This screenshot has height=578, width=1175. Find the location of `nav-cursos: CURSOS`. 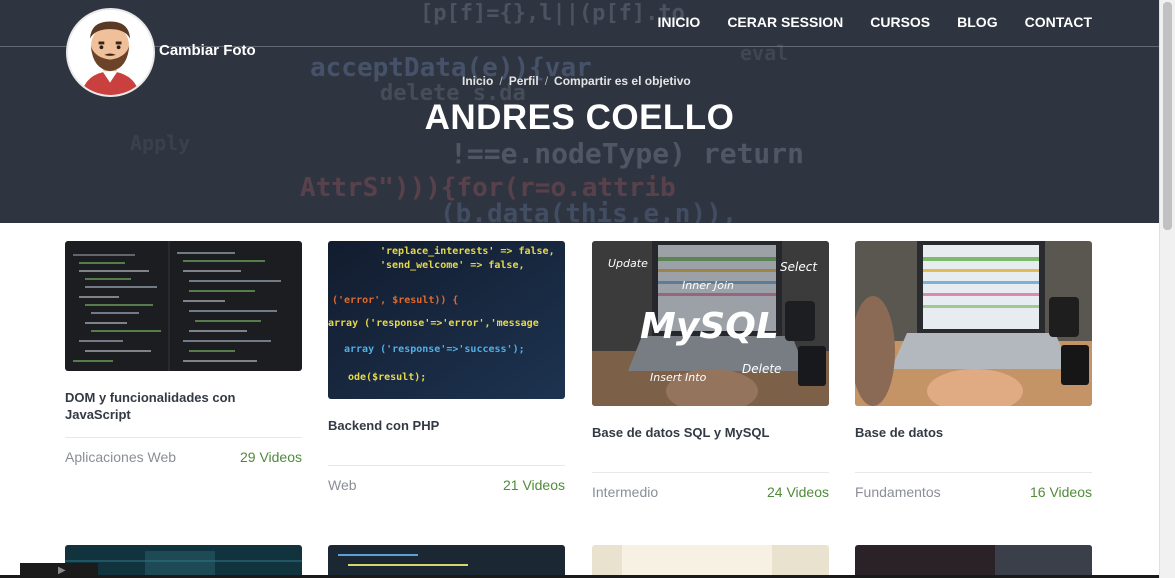

nav-cursos: CURSOS is located at coordinates (900, 22).